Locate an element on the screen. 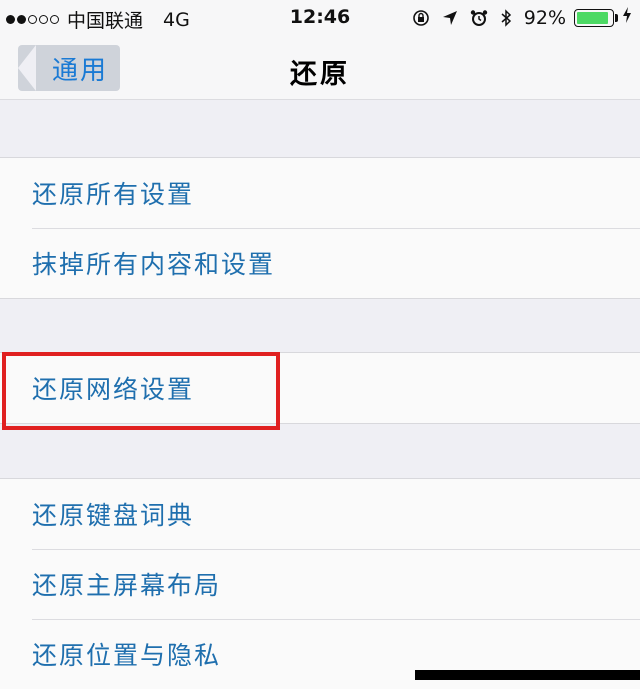 The height and width of the screenshot is (689, 640). bluetooth-icon is located at coordinates (506, 17).